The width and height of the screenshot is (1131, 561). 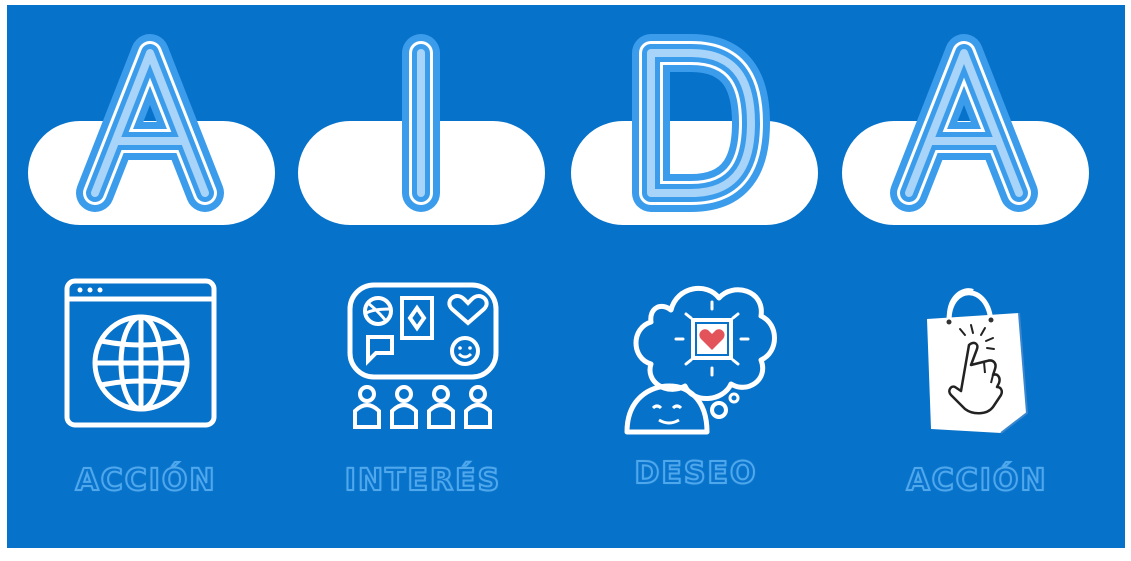 What do you see at coordinates (423, 480) in the screenshot?
I see `label-interes: INTERÉS` at bounding box center [423, 480].